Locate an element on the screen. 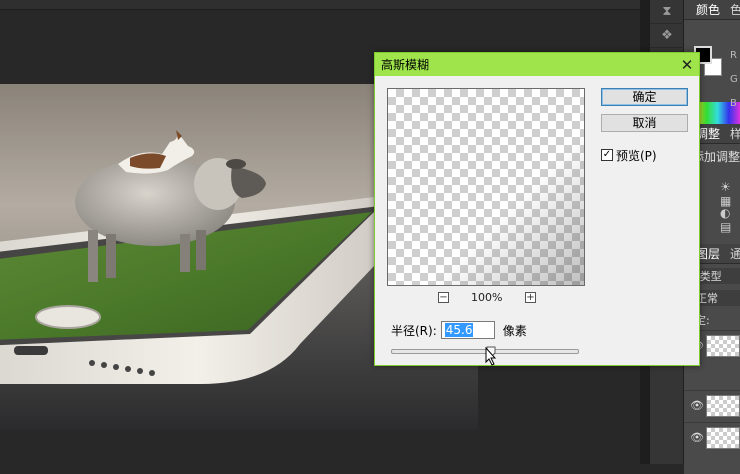 Image resolution: width=740 pixels, height=474 pixels. cancel-button: 取消 is located at coordinates (644, 123).